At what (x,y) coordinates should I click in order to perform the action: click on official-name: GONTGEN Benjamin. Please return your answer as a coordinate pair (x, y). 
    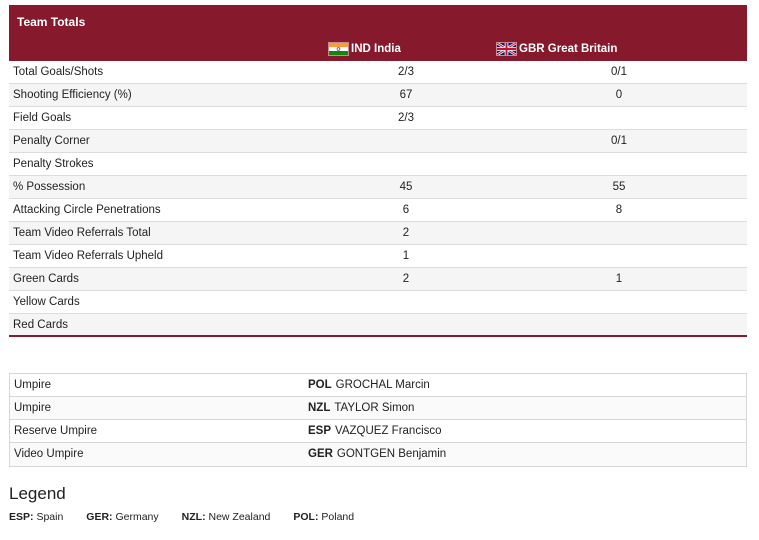
    Looking at the image, I should click on (391, 454).